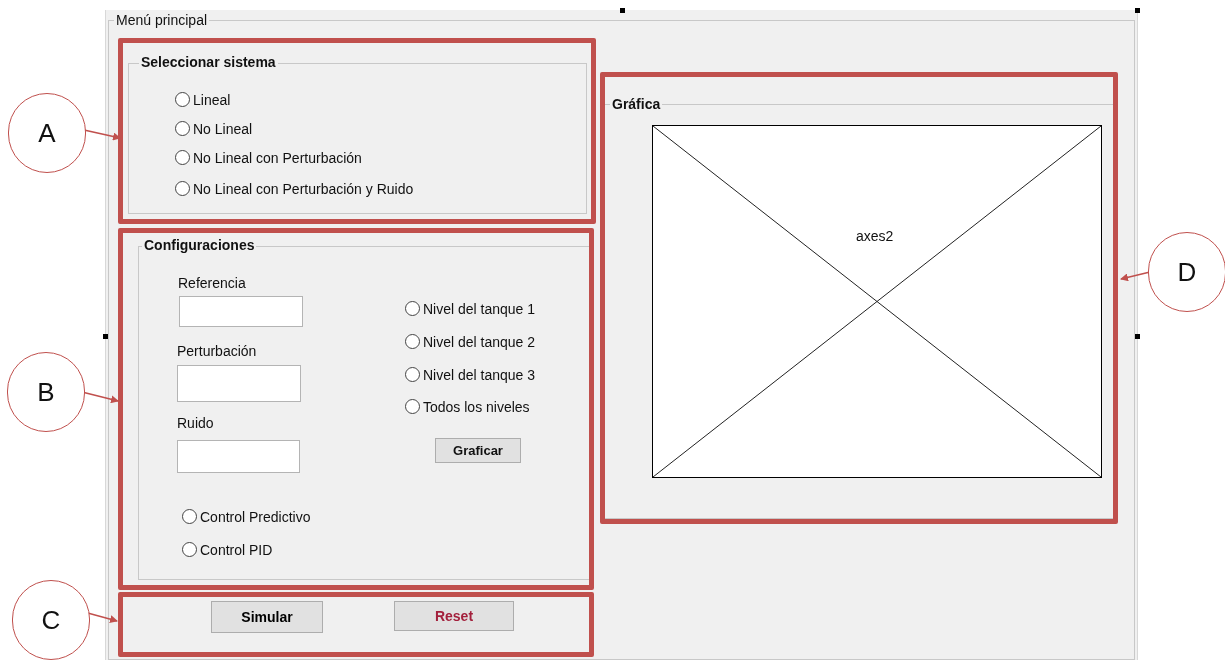 The width and height of the screenshot is (1225, 660). I want to click on action-button: Reset, so click(454, 616).